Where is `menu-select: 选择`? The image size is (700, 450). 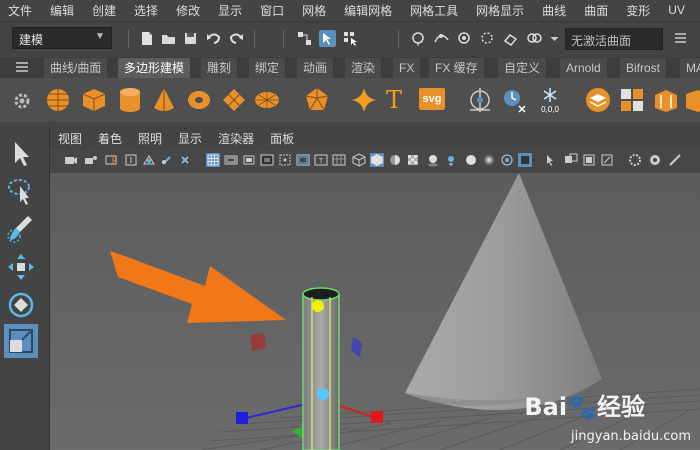
menu-select: 选择 is located at coordinates (146, 10).